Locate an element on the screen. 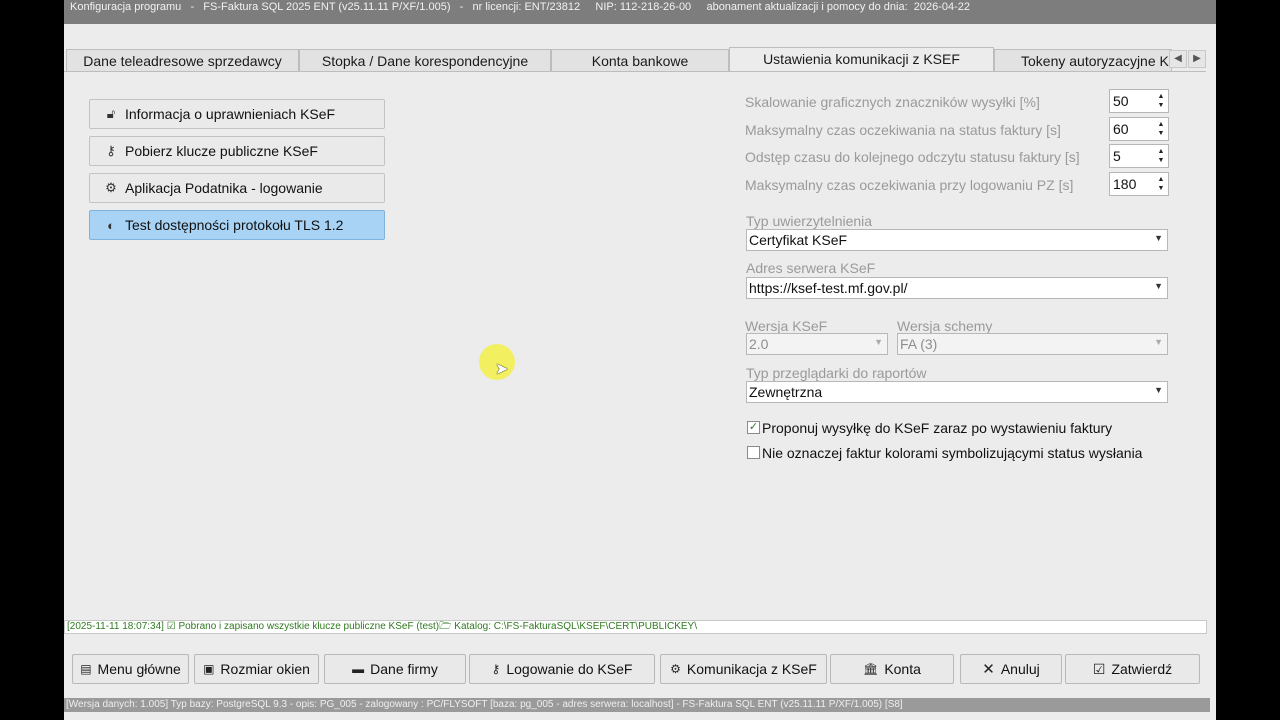 The width and height of the screenshot is (1280, 720). menu-icon: ▤ is located at coordinates (86, 669).